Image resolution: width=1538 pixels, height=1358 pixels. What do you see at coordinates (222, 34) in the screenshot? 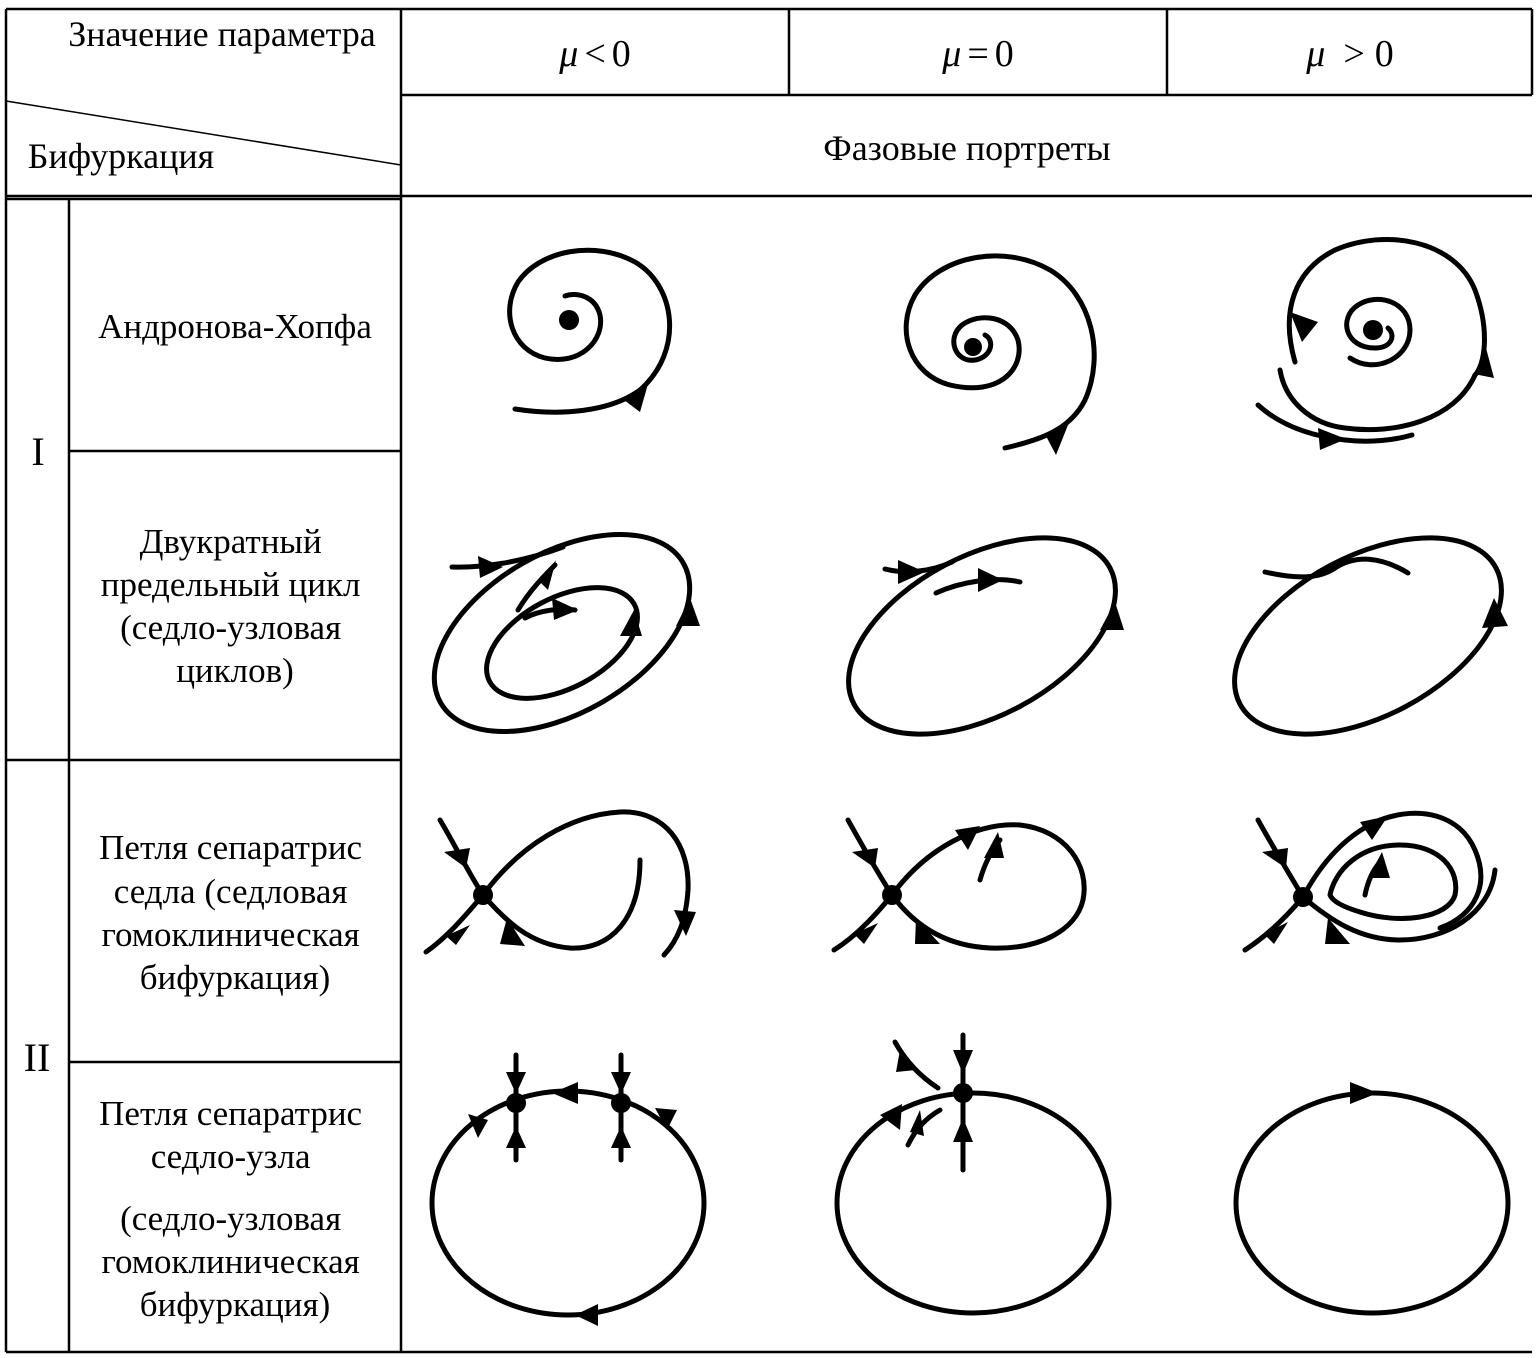
I see `parameter-value-label: Значение параметра` at bounding box center [222, 34].